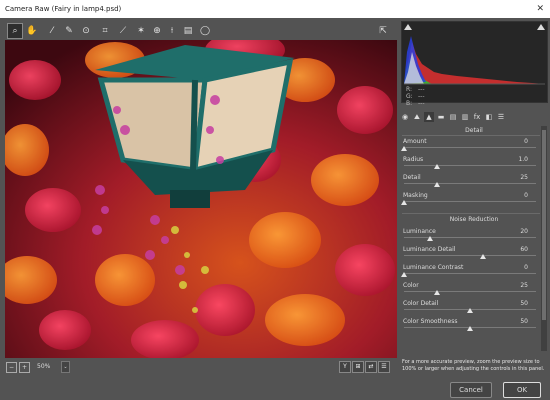 This screenshot has height=400, width=550. What do you see at coordinates (544, 225) in the screenshot?
I see `scrollbar-thumb` at bounding box center [544, 225].